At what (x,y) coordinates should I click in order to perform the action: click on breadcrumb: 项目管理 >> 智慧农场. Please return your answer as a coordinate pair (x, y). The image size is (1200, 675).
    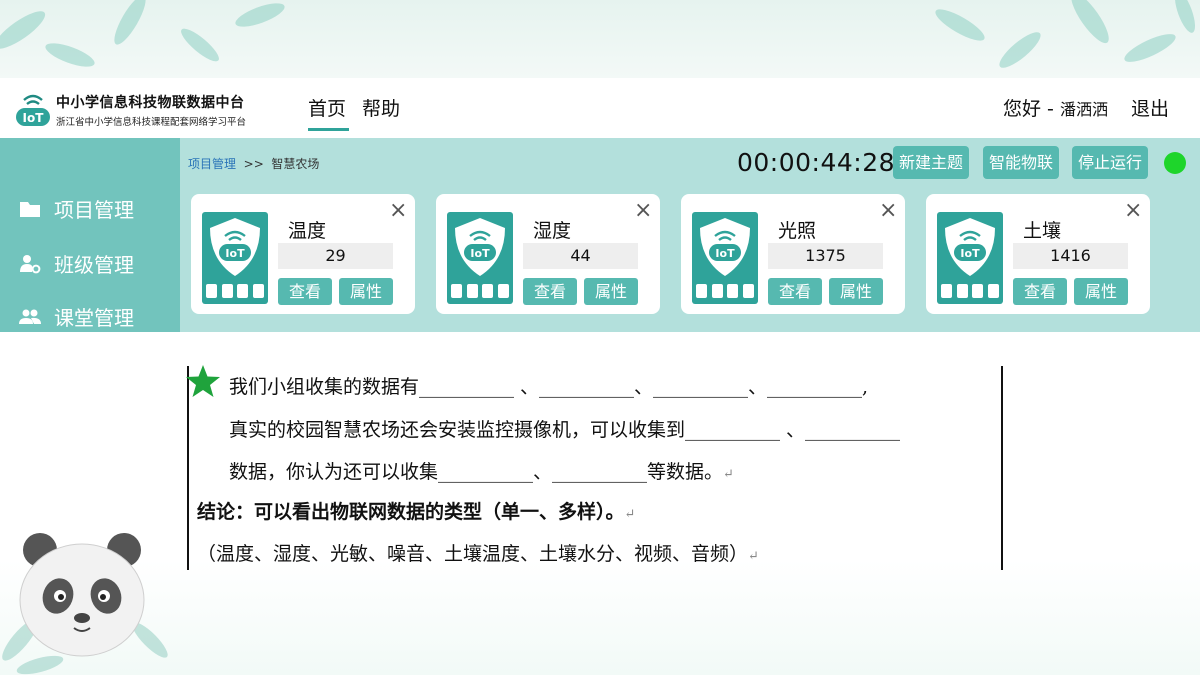
    Looking at the image, I should click on (253, 163).